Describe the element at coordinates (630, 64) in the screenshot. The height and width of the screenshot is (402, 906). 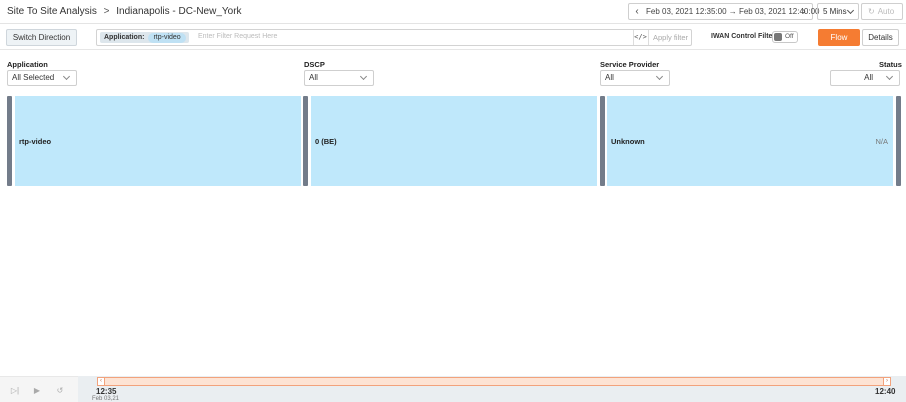
I see `column-header-service-provider: Service Provider` at that location.